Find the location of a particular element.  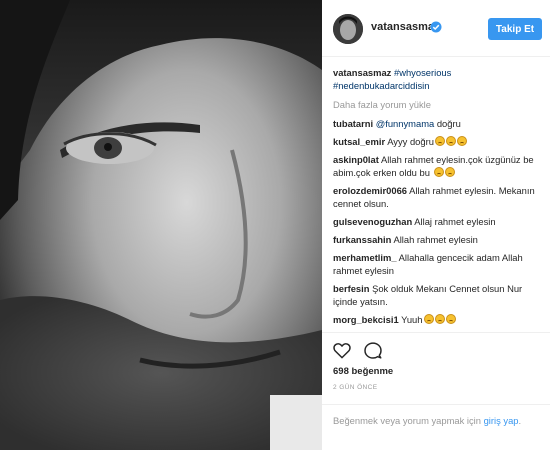

comment-text: Allah rahmet eylesin is located at coordinates (435, 239).